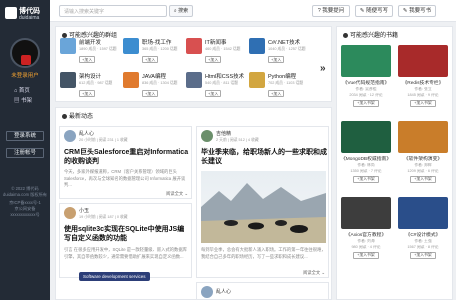  I want to click on post-title: 毕业季来临，给职场新人的一些求职和成长建议, so click(264, 157).